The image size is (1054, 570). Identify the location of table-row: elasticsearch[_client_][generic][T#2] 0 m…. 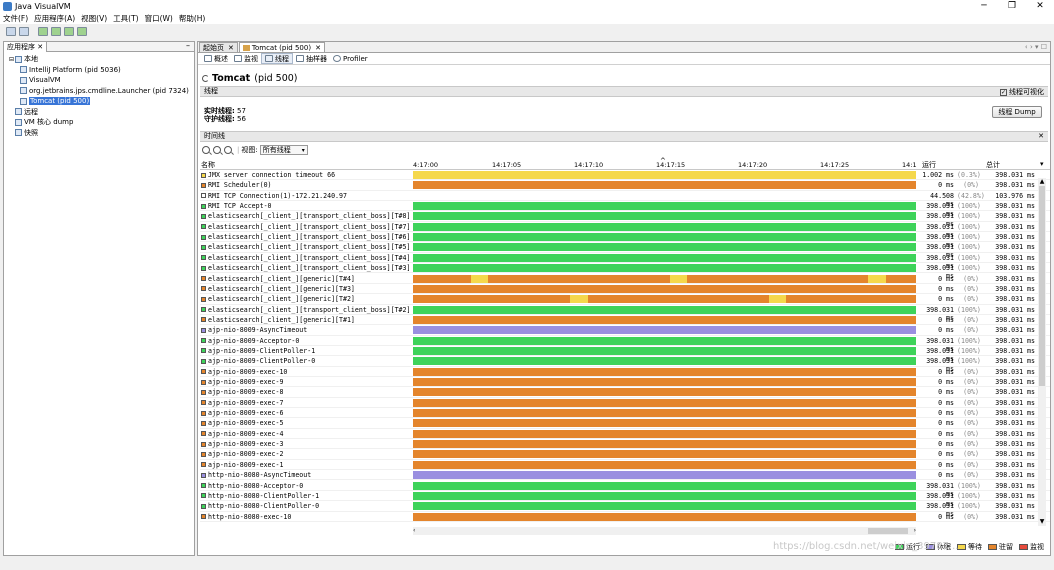
(625, 299).